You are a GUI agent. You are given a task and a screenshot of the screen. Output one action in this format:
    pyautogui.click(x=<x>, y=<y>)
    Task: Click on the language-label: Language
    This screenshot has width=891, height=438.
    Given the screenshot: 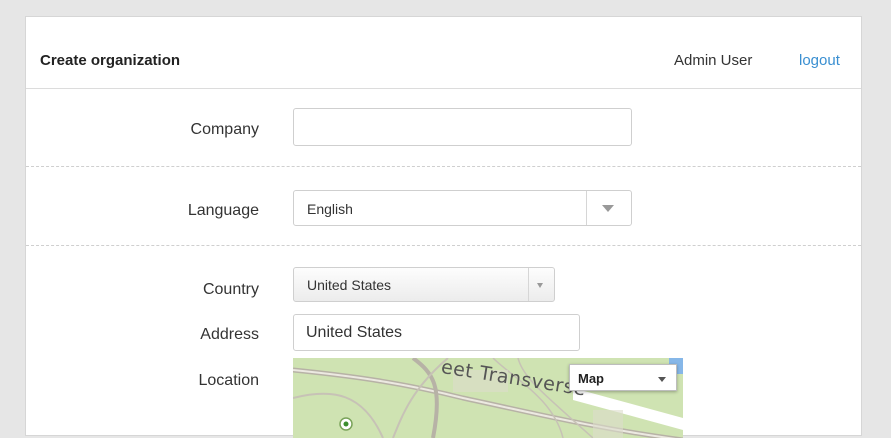 What is the action you would take?
    pyautogui.click(x=223, y=210)
    